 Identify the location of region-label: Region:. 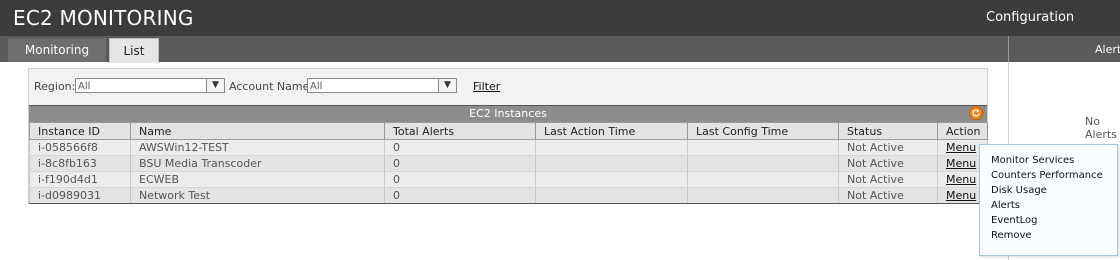
(55, 86).